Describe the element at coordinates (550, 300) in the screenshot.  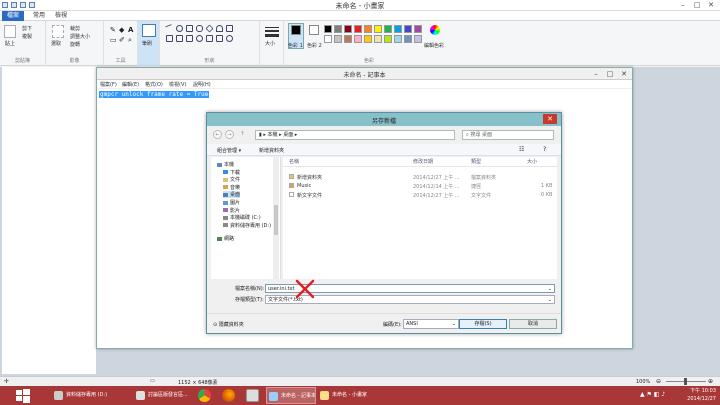
I see `filetype-dropdown-icon: ⌄` at that location.